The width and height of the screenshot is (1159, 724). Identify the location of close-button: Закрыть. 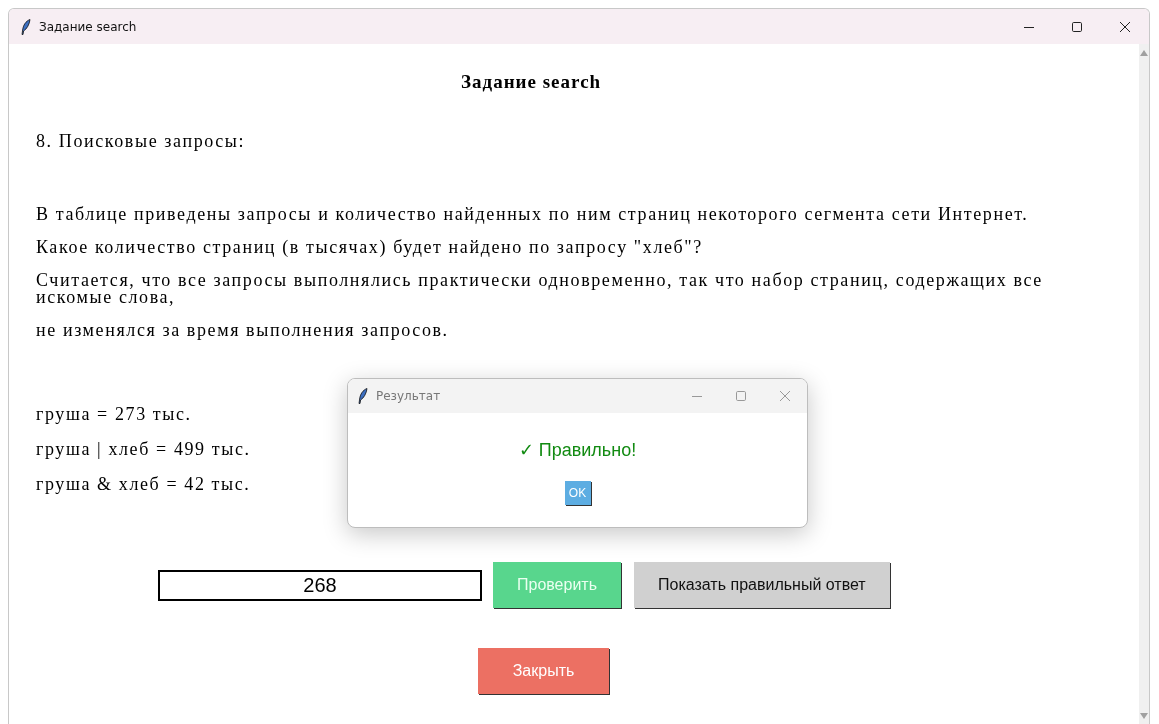
(543, 671).